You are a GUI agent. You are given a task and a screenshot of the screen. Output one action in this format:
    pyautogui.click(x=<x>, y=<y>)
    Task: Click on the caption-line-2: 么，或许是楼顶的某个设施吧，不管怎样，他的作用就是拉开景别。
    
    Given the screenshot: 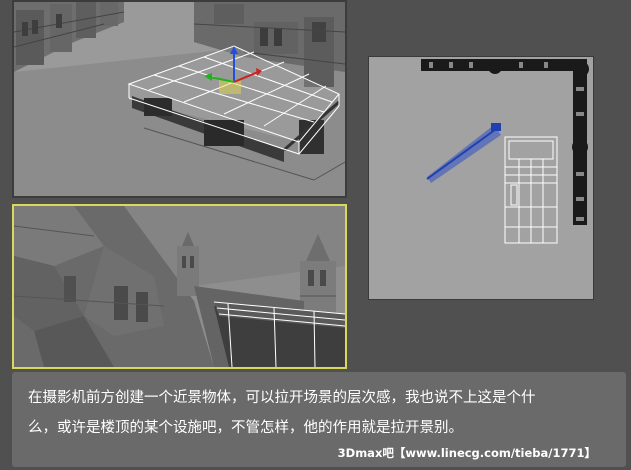 What is the action you would take?
    pyautogui.click(x=245, y=428)
    